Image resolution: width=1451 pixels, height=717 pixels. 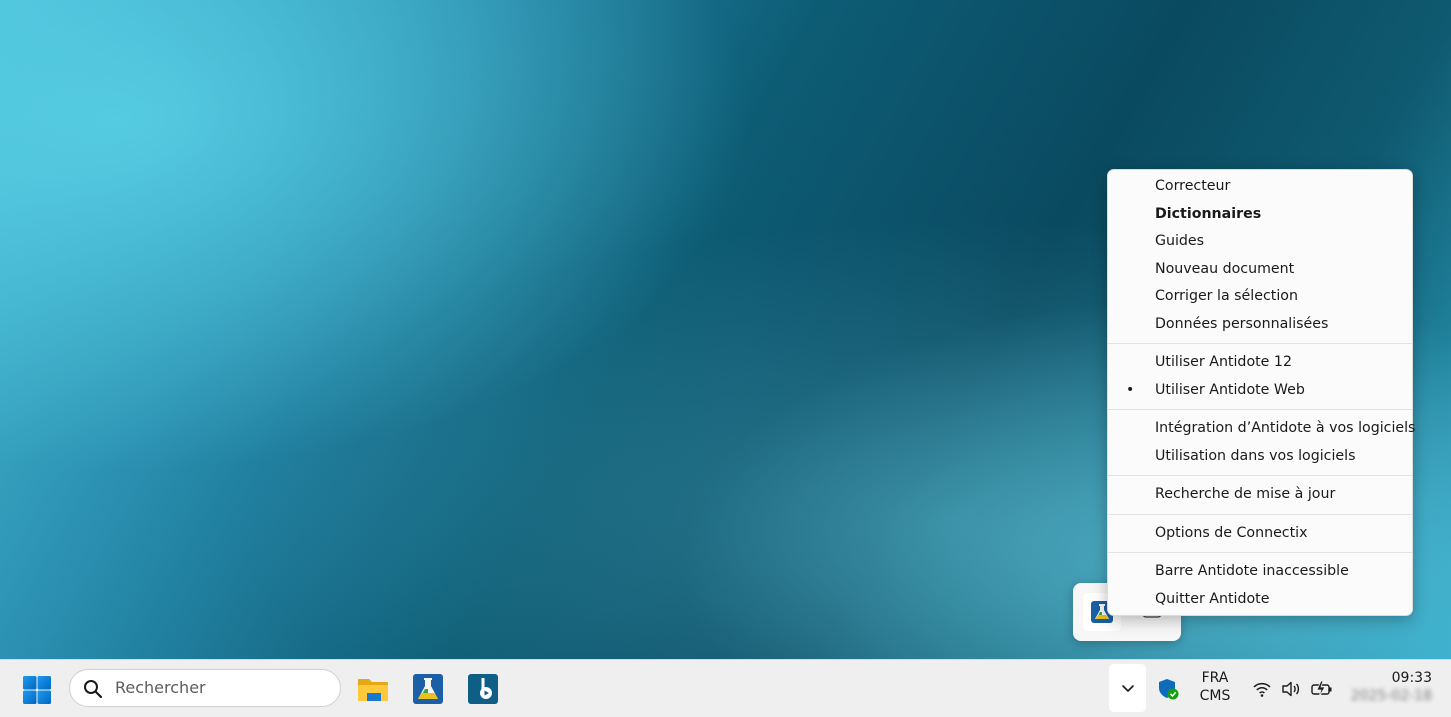 What do you see at coordinates (1260, 572) in the screenshot?
I see `menu-item-barre-inaccessible: Barre Antidote inaccessible` at bounding box center [1260, 572].